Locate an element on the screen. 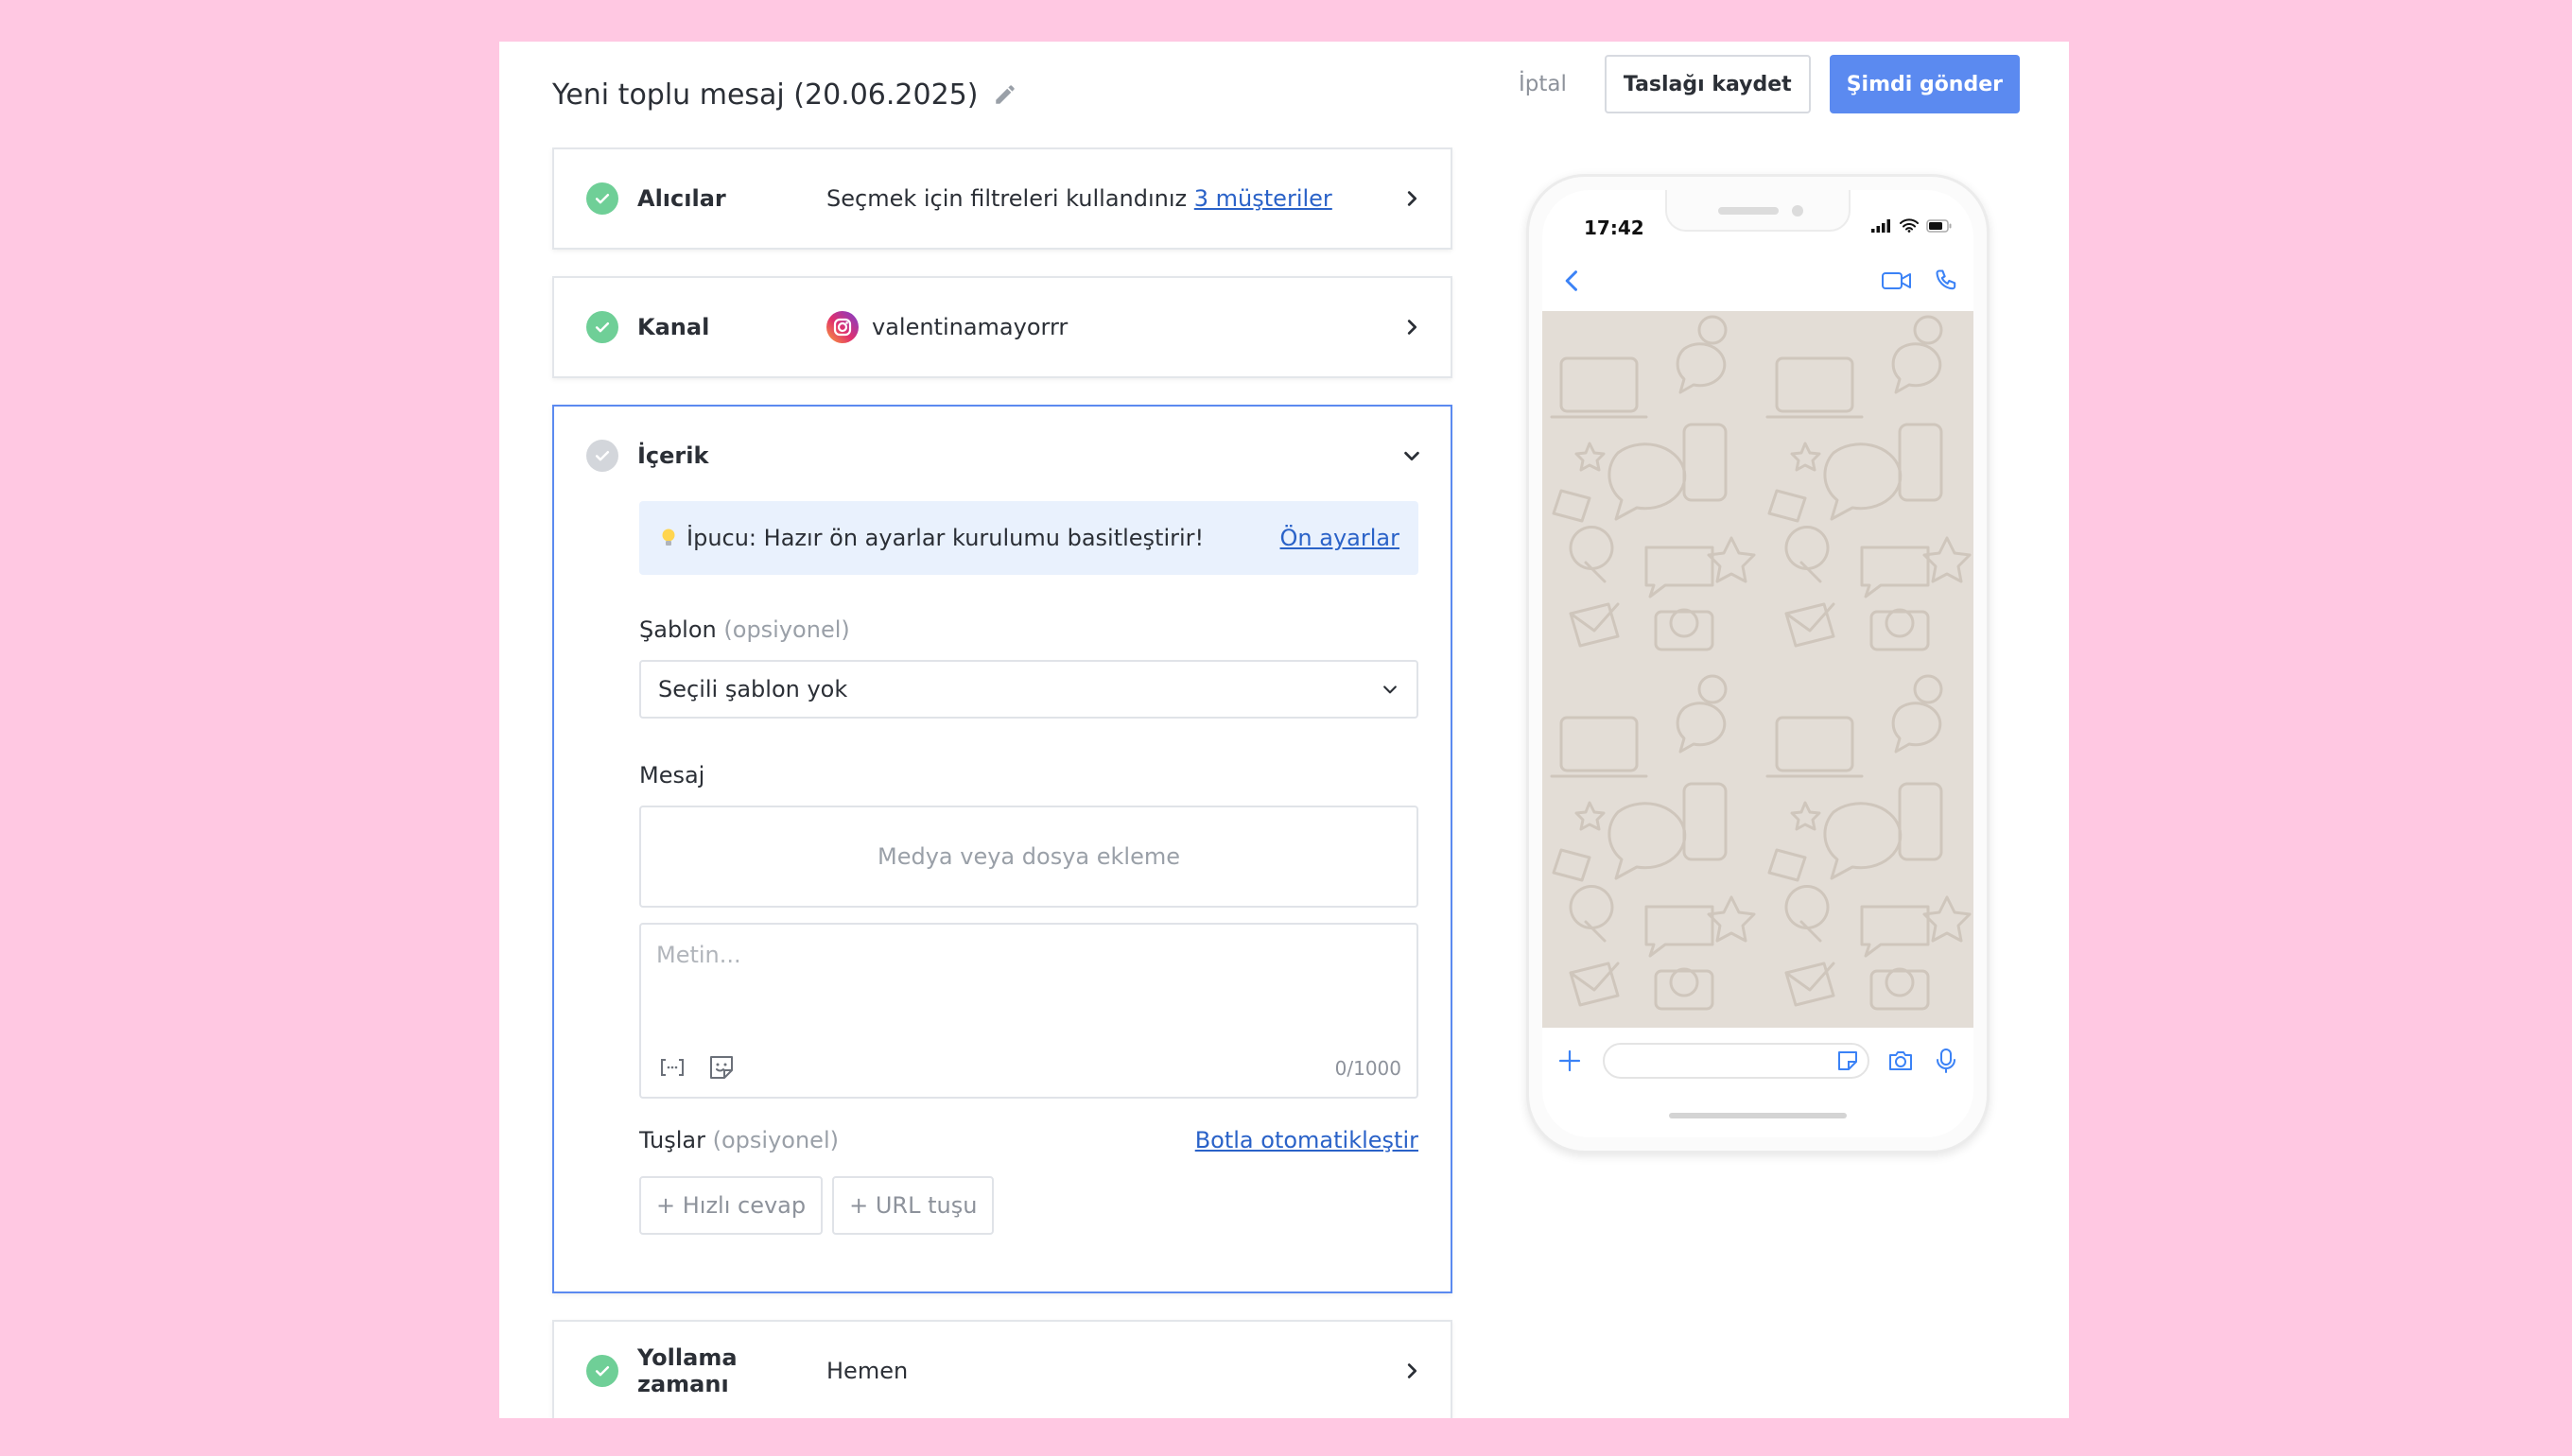  pencil-icon is located at coordinates (1005, 94).